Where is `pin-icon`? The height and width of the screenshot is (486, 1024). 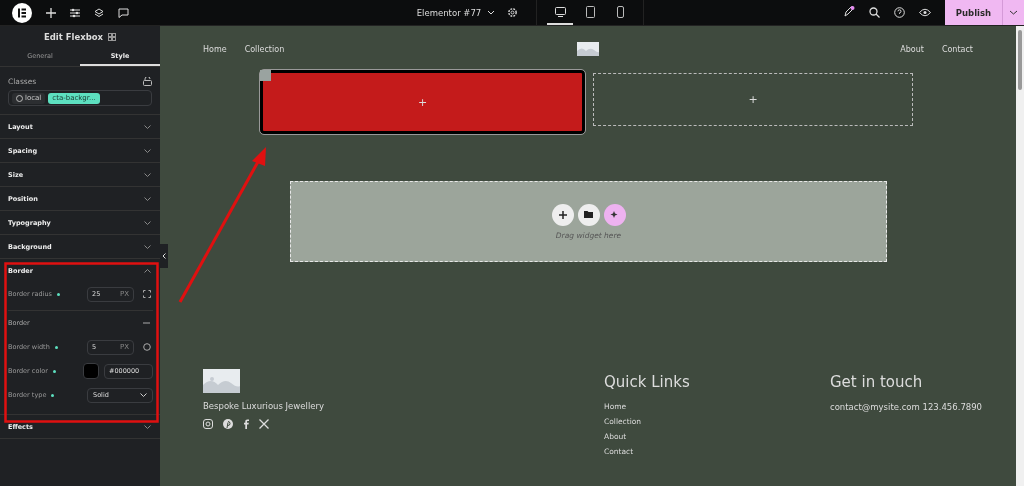
pin-icon is located at coordinates (19, 98).